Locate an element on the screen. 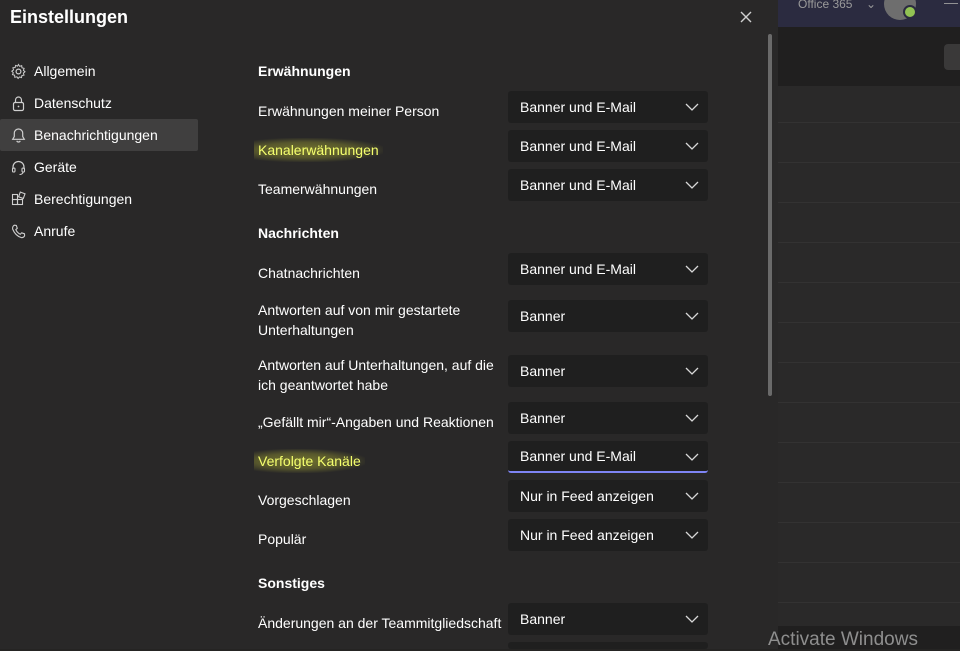 The width and height of the screenshot is (960, 651). section-heading-messages: Nachrichten is located at coordinates (298, 233).